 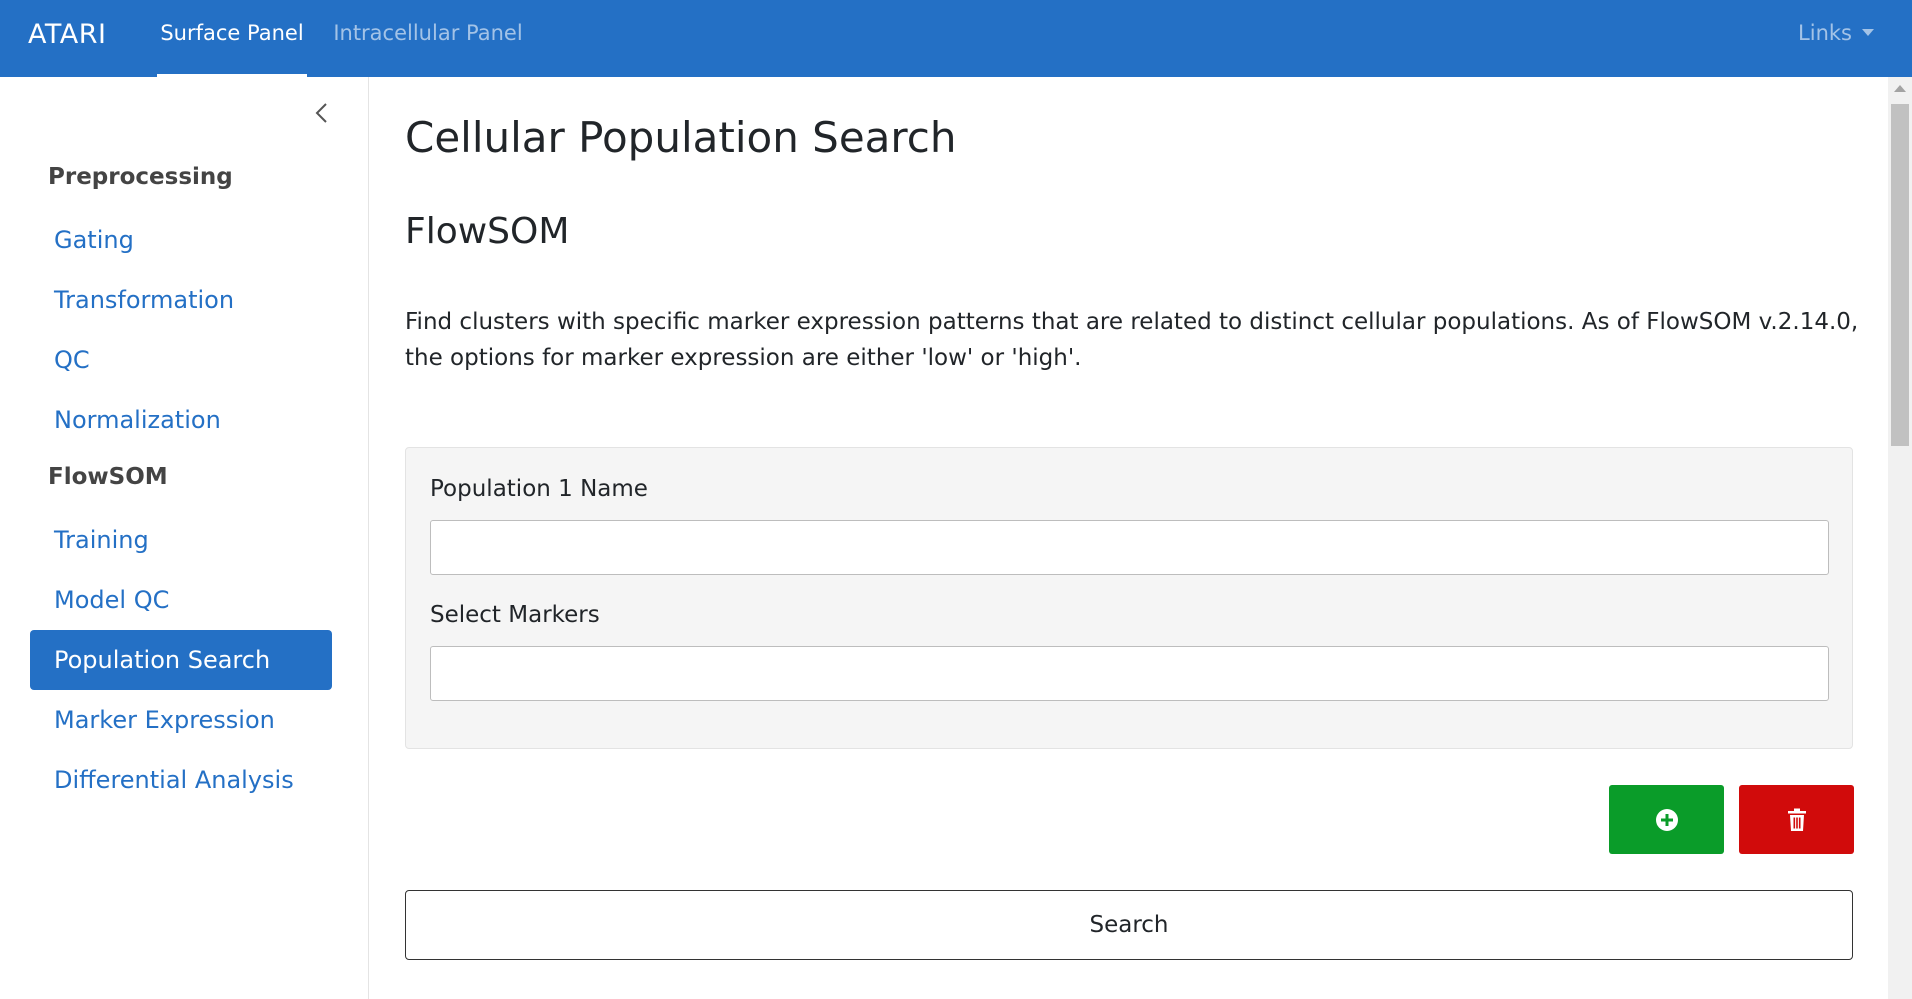 I want to click on chevron-left-icon, so click(x=321, y=113).